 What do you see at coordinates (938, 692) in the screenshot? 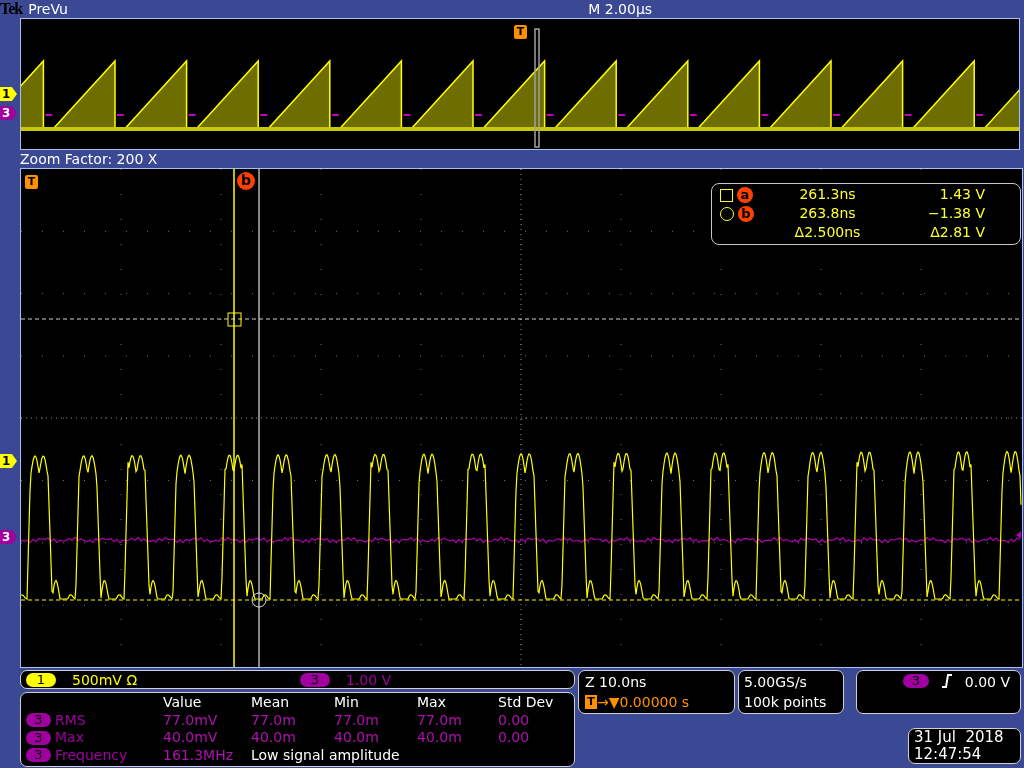
I see `trigger-panel: 3 0.00 V` at bounding box center [938, 692].